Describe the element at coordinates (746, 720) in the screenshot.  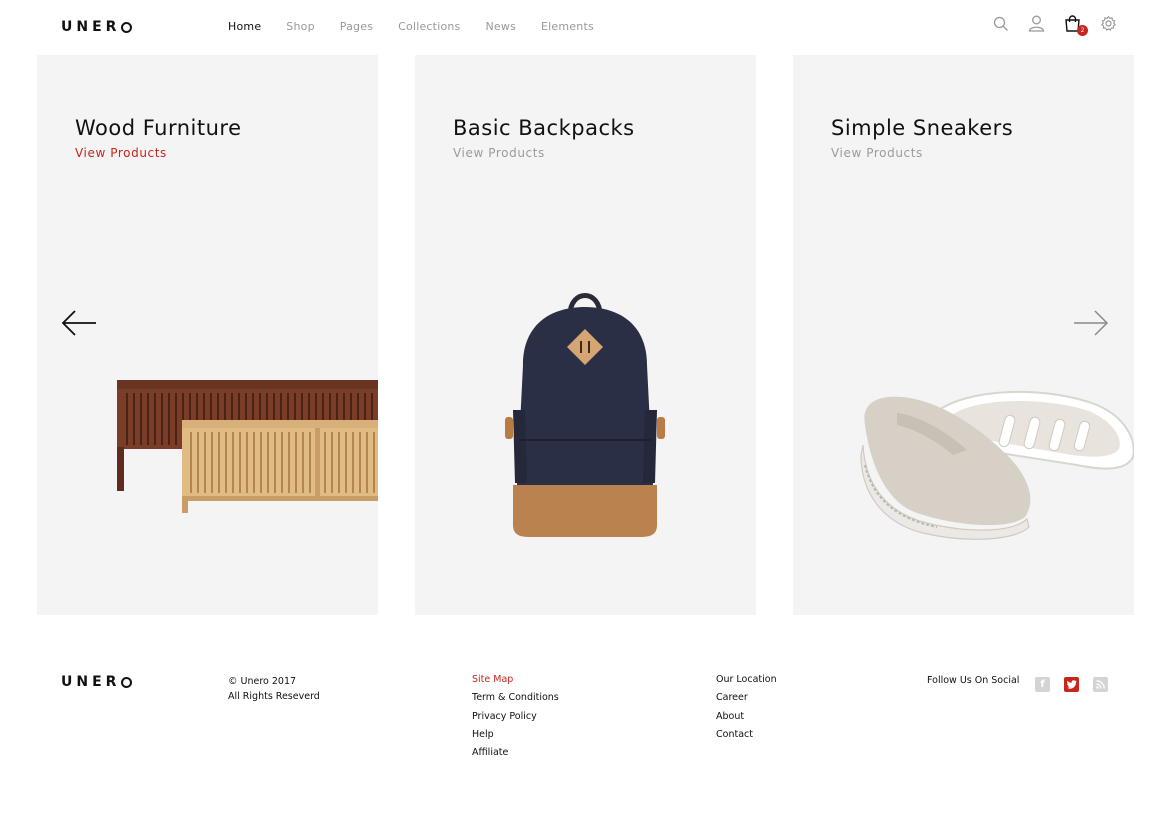
I see `footer-link-about: About` at that location.